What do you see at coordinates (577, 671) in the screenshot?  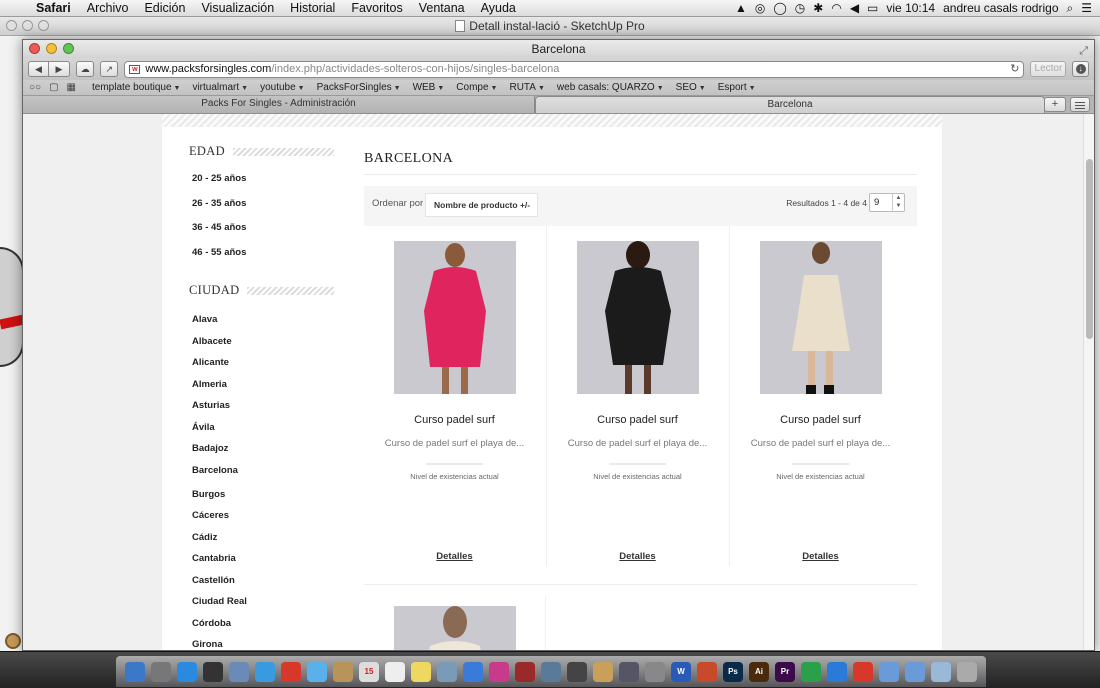 I see `imovie-icon` at bounding box center [577, 671].